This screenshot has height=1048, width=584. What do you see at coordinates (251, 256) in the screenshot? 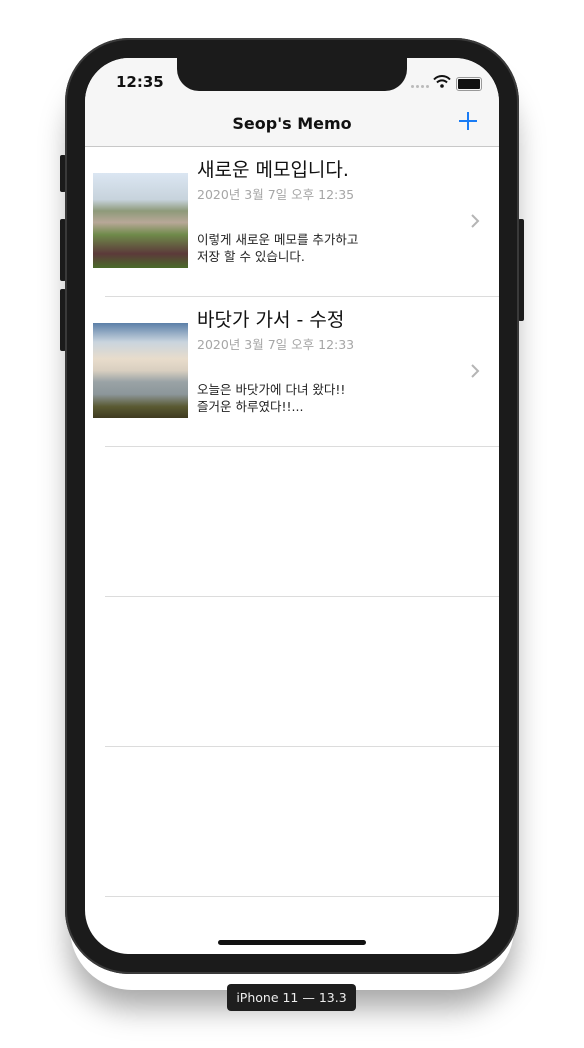
I see `memo-body-line: 저장 할 수 있습니다.` at bounding box center [251, 256].